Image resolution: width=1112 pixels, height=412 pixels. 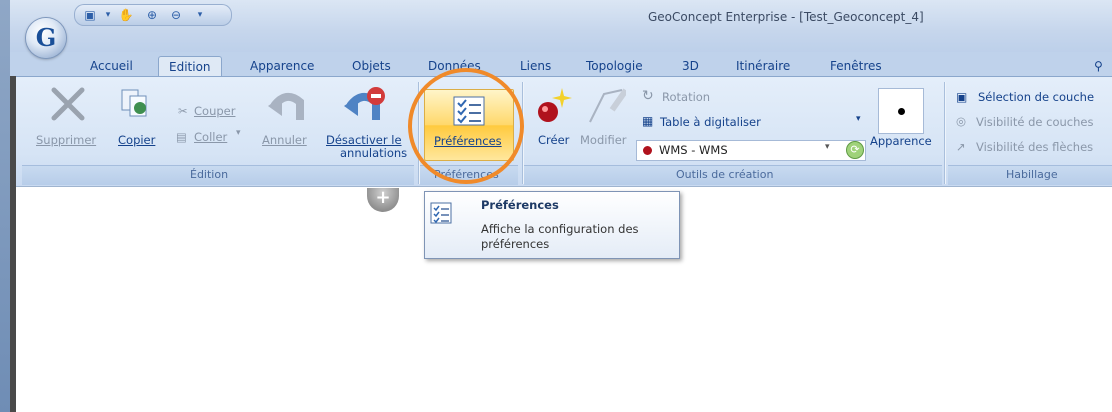 What do you see at coordinates (1098, 67) in the screenshot?
I see `help-search-icon: ⚲` at bounding box center [1098, 67].